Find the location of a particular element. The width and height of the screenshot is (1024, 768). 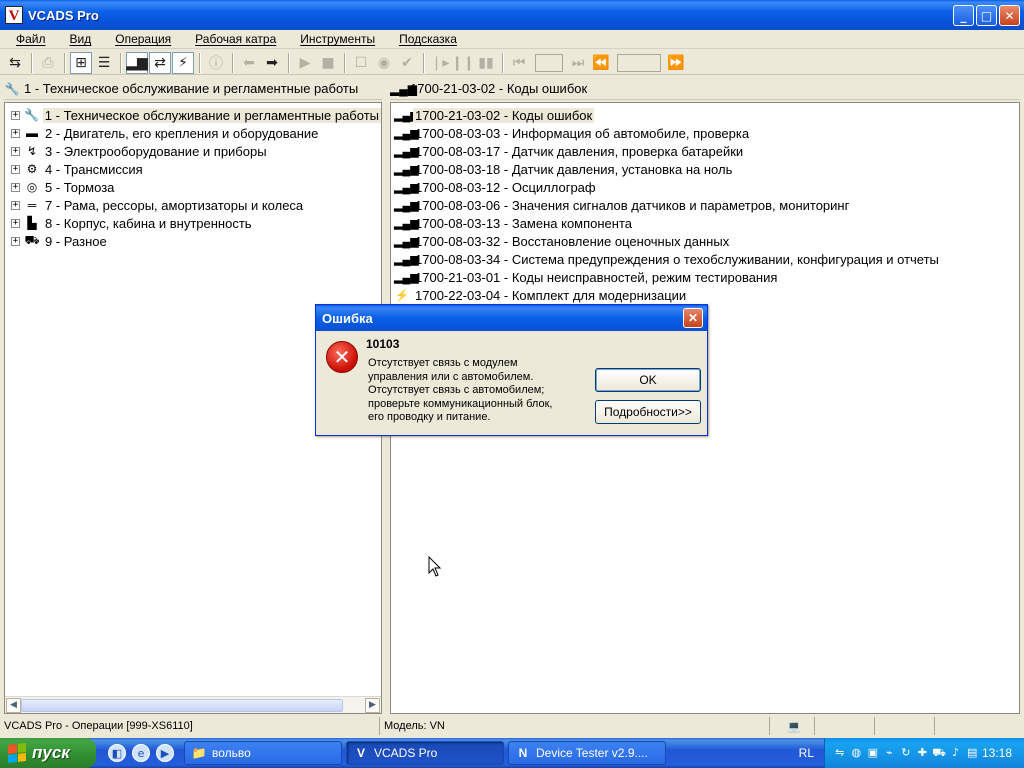

quick-launch-desktop-icon: ◧ is located at coordinates (117, 753).